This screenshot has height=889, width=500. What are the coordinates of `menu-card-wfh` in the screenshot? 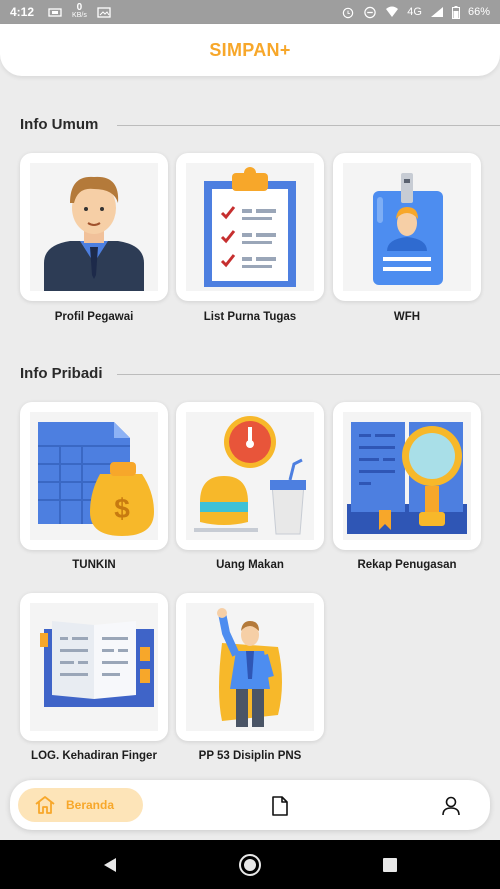 It's located at (407, 227).